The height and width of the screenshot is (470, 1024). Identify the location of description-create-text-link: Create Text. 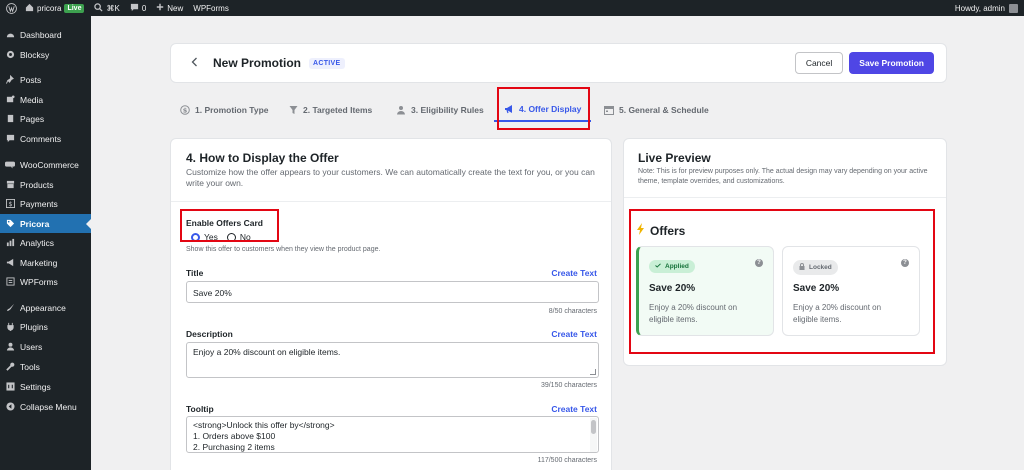
(574, 334).